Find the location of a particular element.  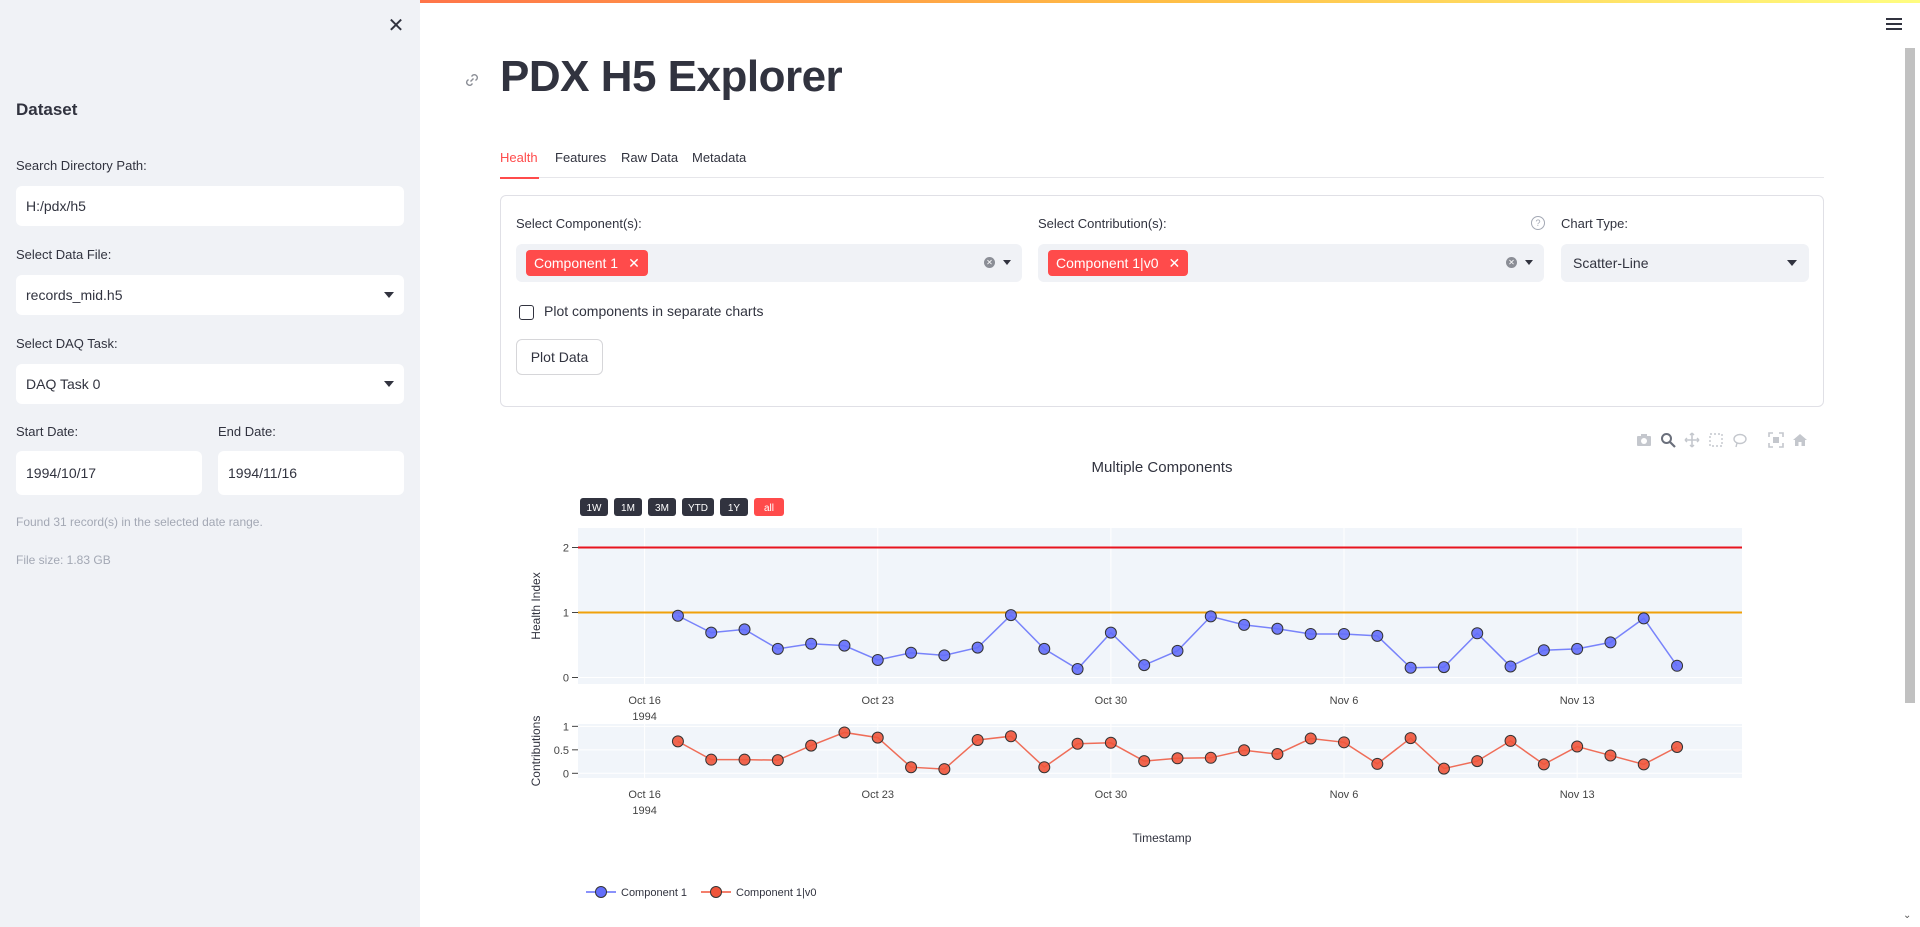

y-tick-label: 0.5 is located at coordinates (561, 751).